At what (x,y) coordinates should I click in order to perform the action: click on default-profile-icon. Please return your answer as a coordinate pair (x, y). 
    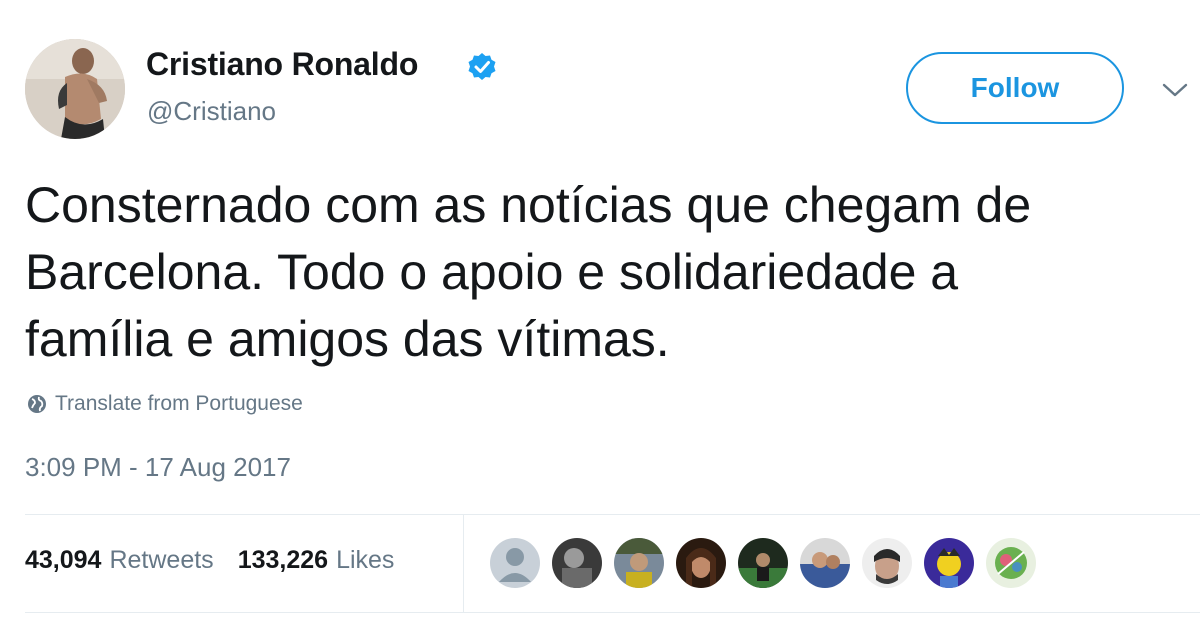
    Looking at the image, I should click on (515, 563).